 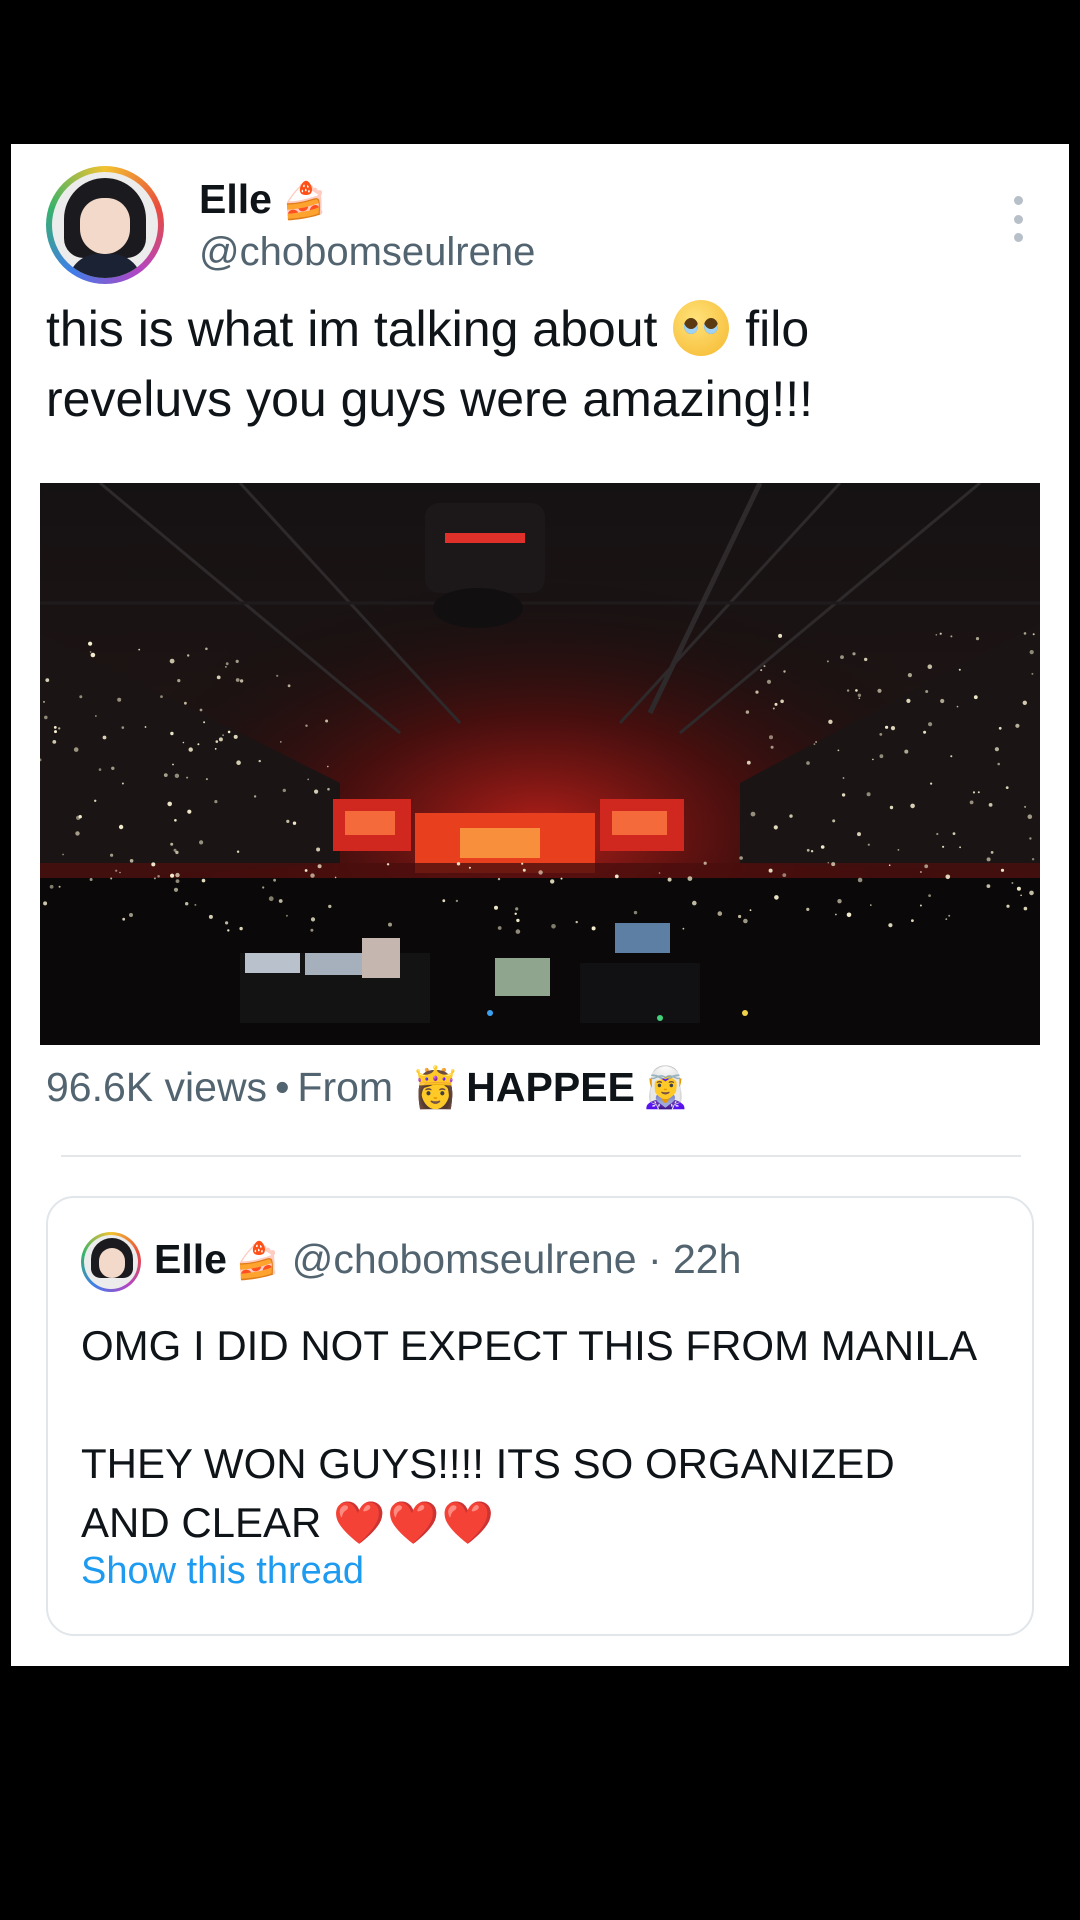 I want to click on pleading-face-emoji-icon, so click(x=701, y=328).